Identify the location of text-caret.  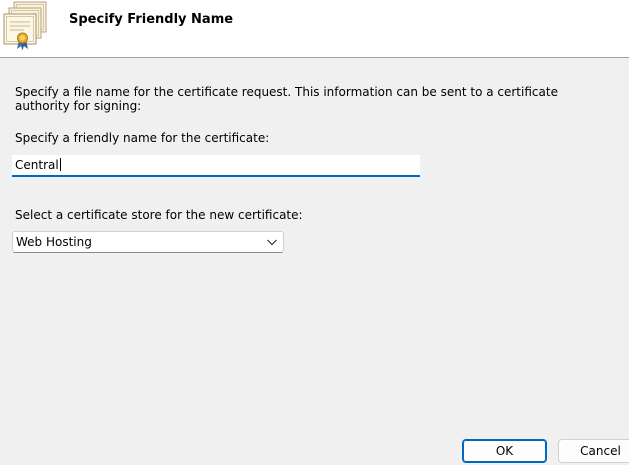
(60, 164).